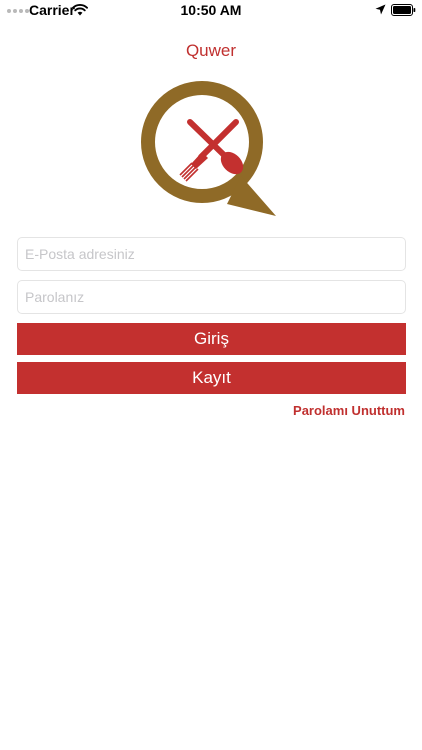 Image resolution: width=422 pixels, height=750 pixels. What do you see at coordinates (211, 378) in the screenshot?
I see `register-button: Kayıt` at bounding box center [211, 378].